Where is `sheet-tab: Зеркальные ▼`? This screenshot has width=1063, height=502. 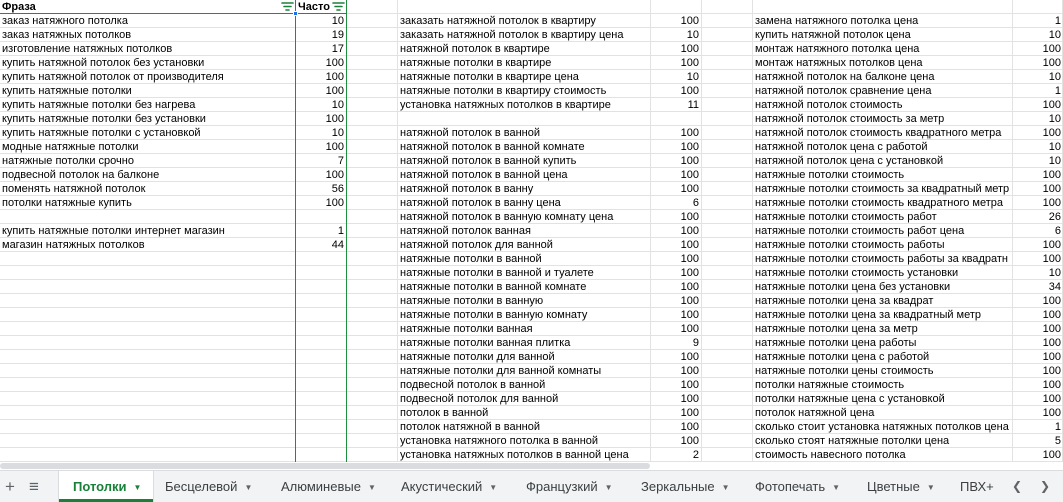 sheet-tab: Зеркальные ▼ is located at coordinates (684, 486).